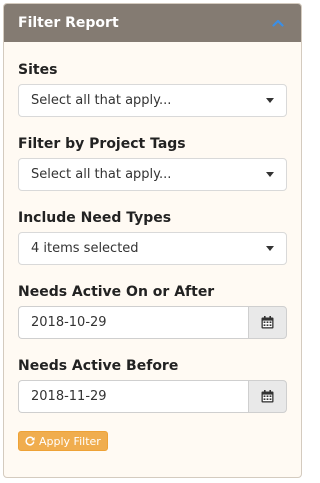  I want to click on need-types-select-value: 4 items selected, so click(85, 248).